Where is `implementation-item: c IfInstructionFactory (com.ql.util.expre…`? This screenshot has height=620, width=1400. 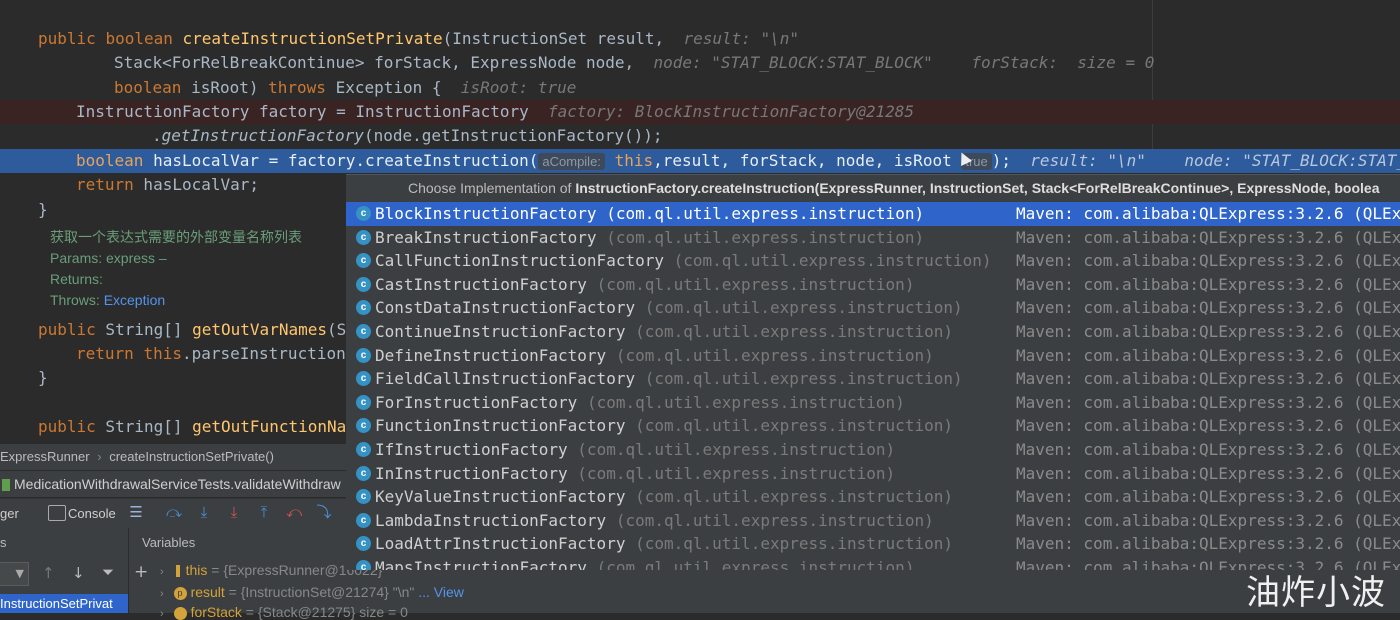
implementation-item: c IfInstructionFactory (com.ql.util.expre… is located at coordinates (873, 450).